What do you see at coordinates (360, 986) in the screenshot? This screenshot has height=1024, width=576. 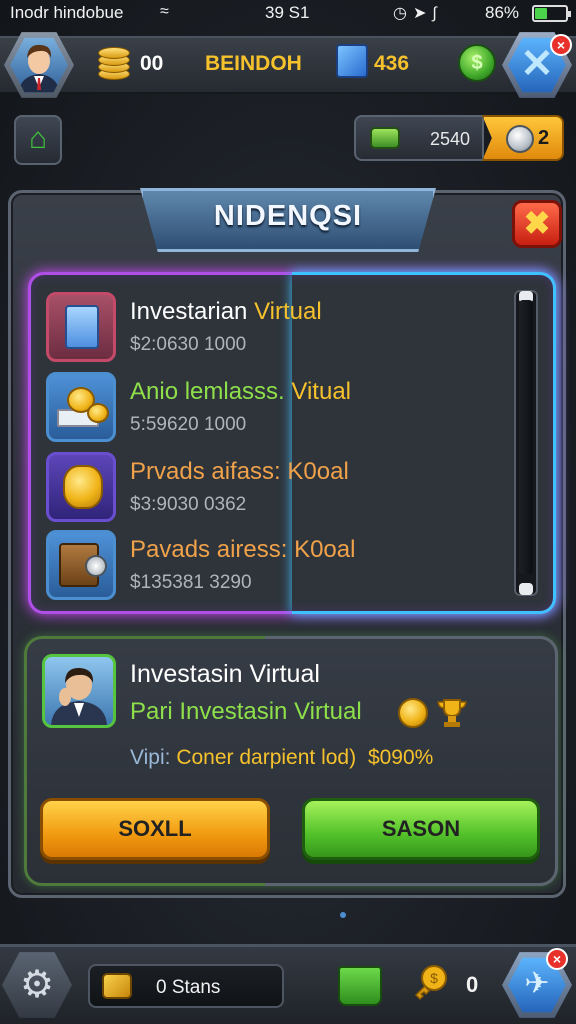 I see `shop-basket-icon` at bounding box center [360, 986].